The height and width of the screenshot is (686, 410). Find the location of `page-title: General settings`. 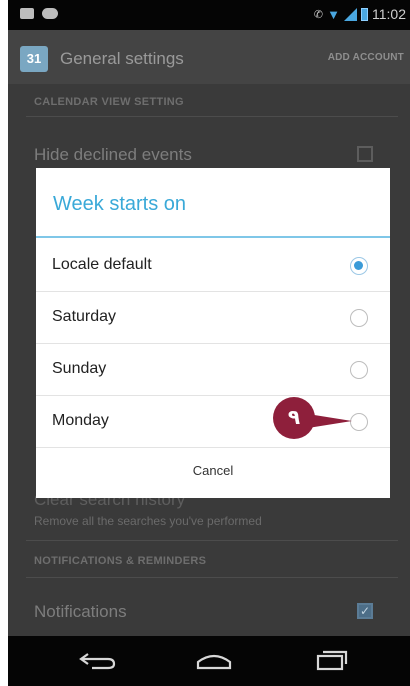

page-title: General settings is located at coordinates (122, 58).